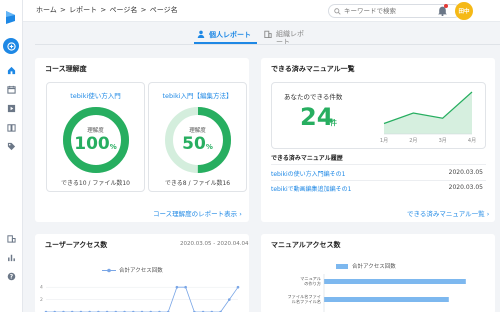 The image size is (500, 312). I want to click on category-label: ファイル名ファイル名ファイル名, so click(304, 299).